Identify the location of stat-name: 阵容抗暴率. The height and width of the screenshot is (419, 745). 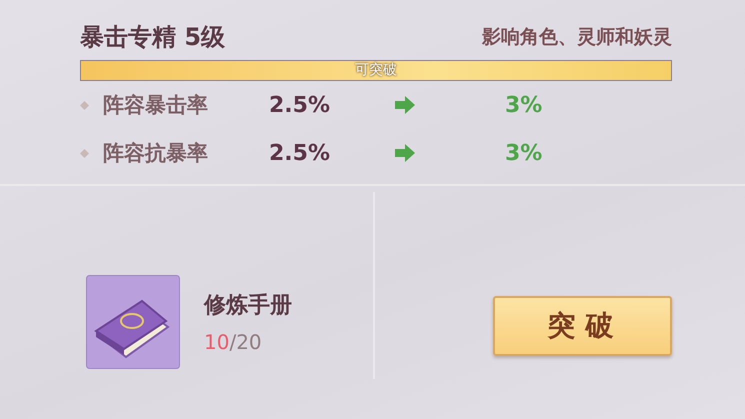
(156, 153).